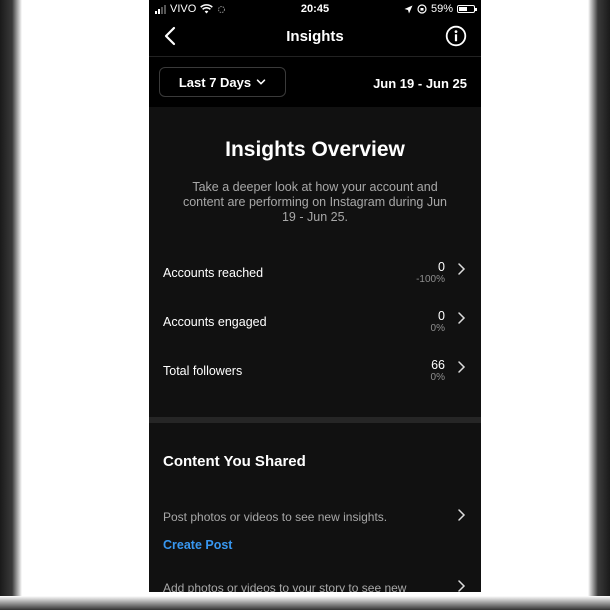 The width and height of the screenshot is (610, 610). What do you see at coordinates (315, 9) in the screenshot?
I see `status-bar: VIVO 20:45 59%` at bounding box center [315, 9].